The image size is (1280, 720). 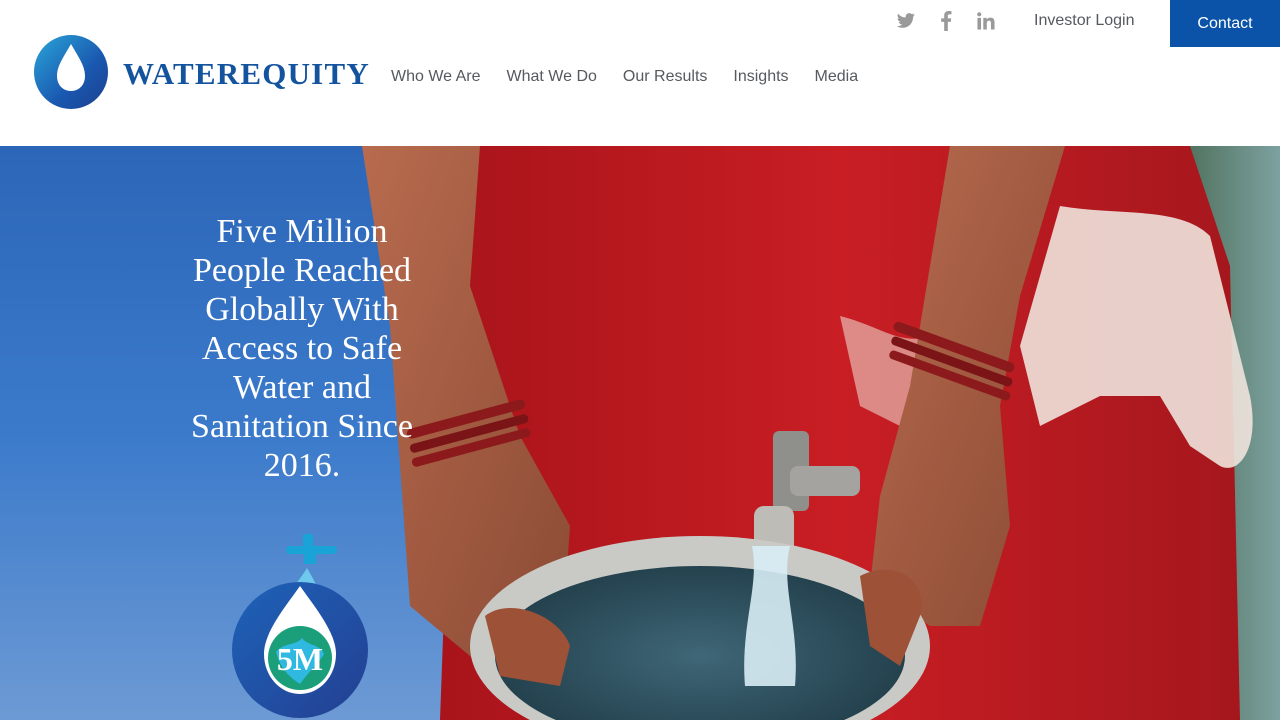 What do you see at coordinates (1084, 21) in the screenshot?
I see `investor-login-link: Investor Login` at bounding box center [1084, 21].